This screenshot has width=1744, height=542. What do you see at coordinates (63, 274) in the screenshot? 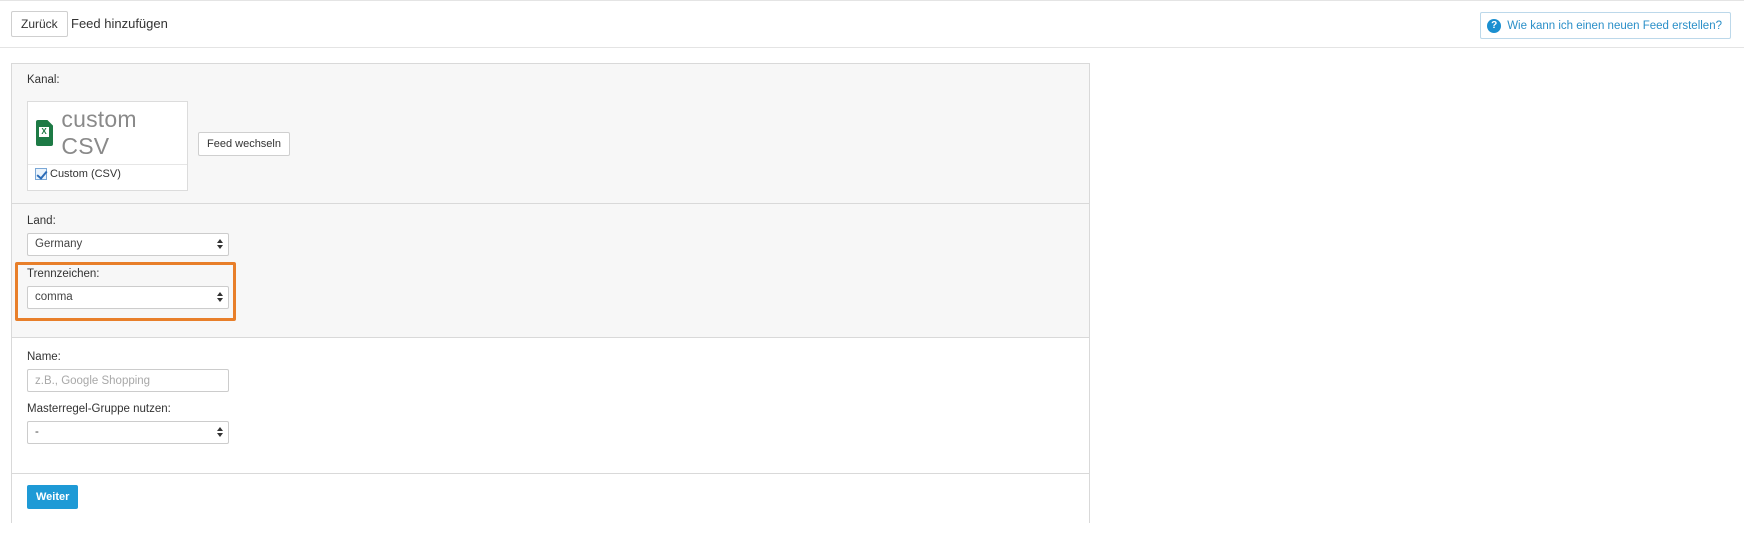
I see `delimiter-label: Trennzeichen:` at bounding box center [63, 274].